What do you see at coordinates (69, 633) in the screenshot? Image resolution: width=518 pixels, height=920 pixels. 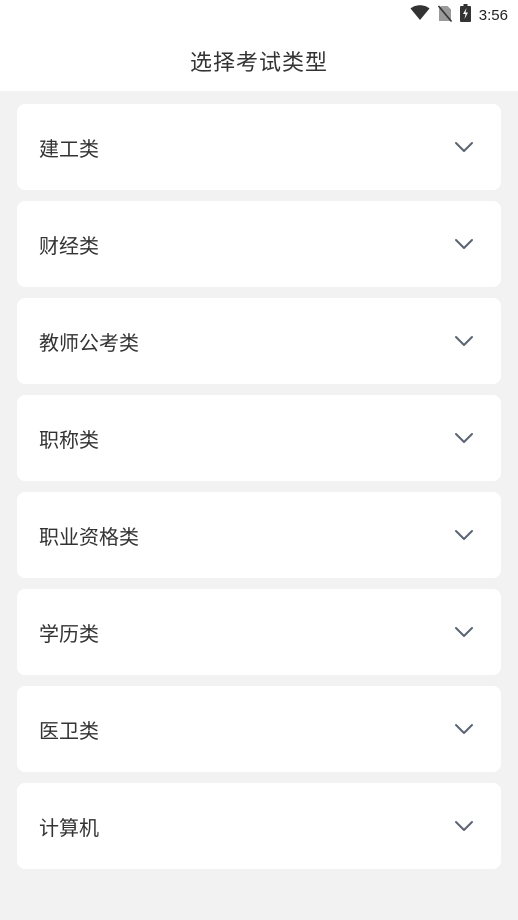 I see `category-label: 学历类` at bounding box center [69, 633].